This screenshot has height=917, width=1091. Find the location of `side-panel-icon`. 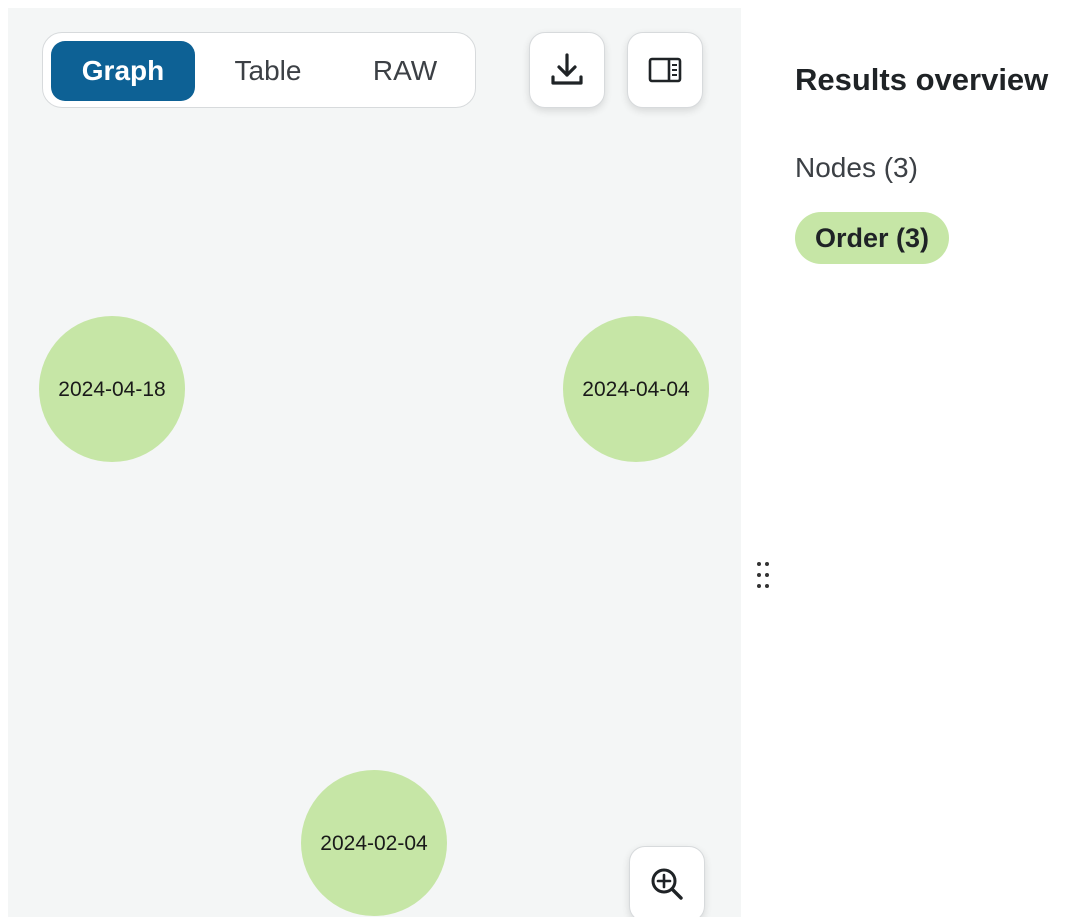

side-panel-icon is located at coordinates (665, 70).